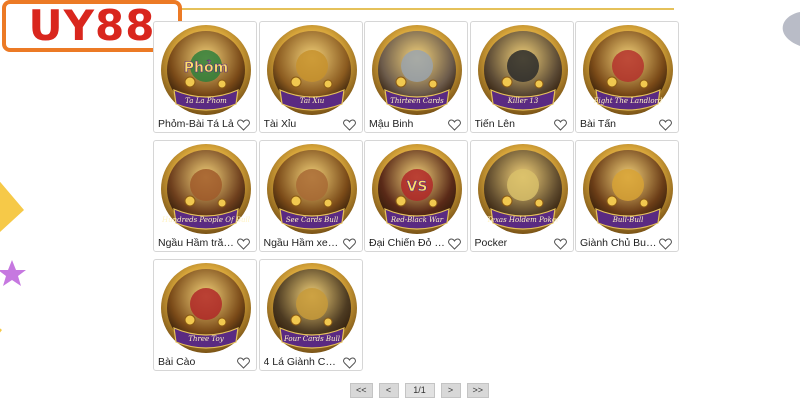 The height and width of the screenshot is (400, 800). What do you see at coordinates (522, 101) in the screenshot?
I see `ribbon-label: Killer 13` at bounding box center [522, 101].